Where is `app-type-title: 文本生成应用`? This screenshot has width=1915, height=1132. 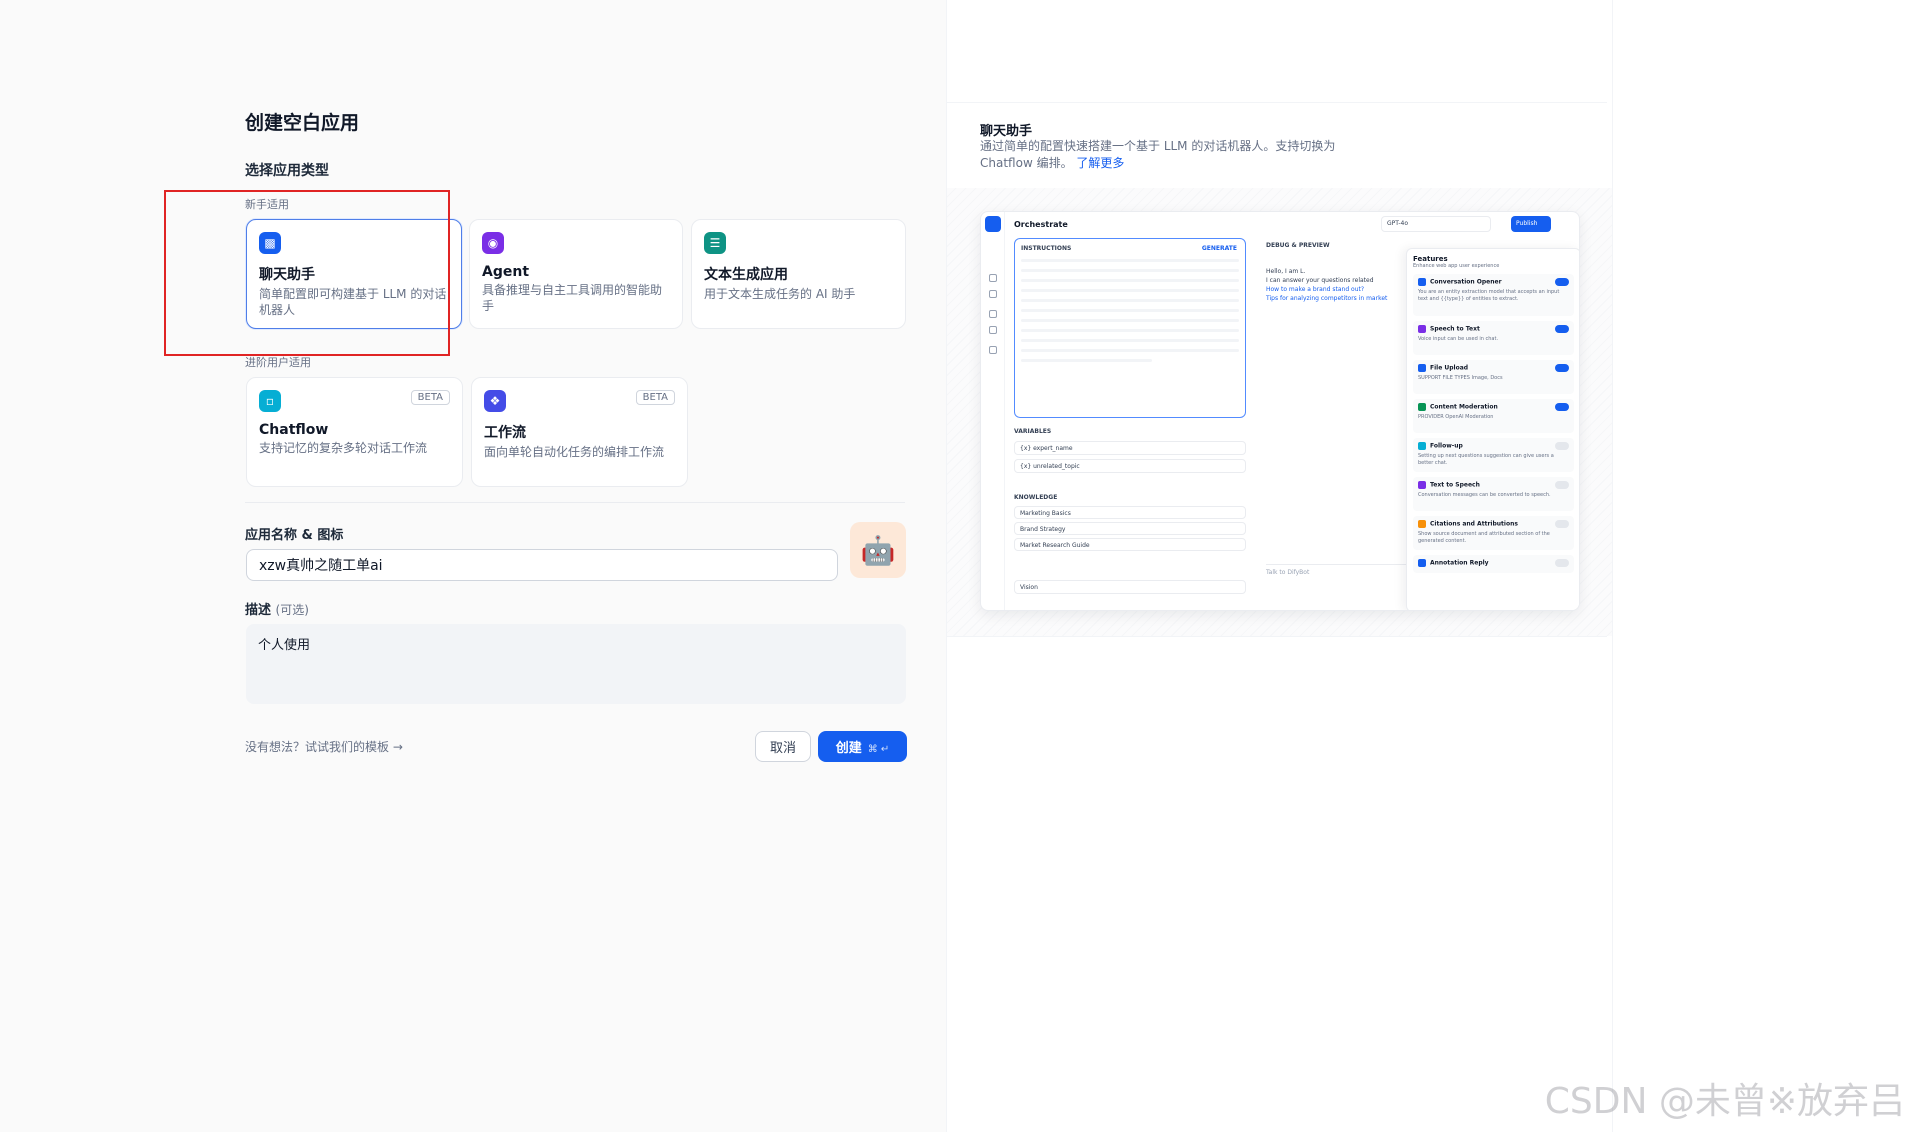 app-type-title: 文本生成应用 is located at coordinates (746, 275).